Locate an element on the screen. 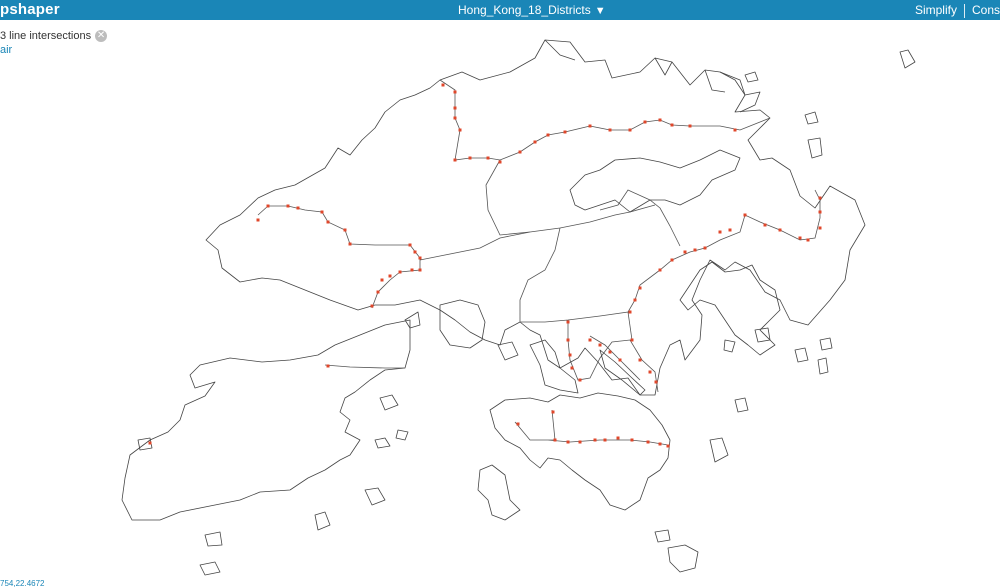  district-border-south is located at coordinates (670, 256).